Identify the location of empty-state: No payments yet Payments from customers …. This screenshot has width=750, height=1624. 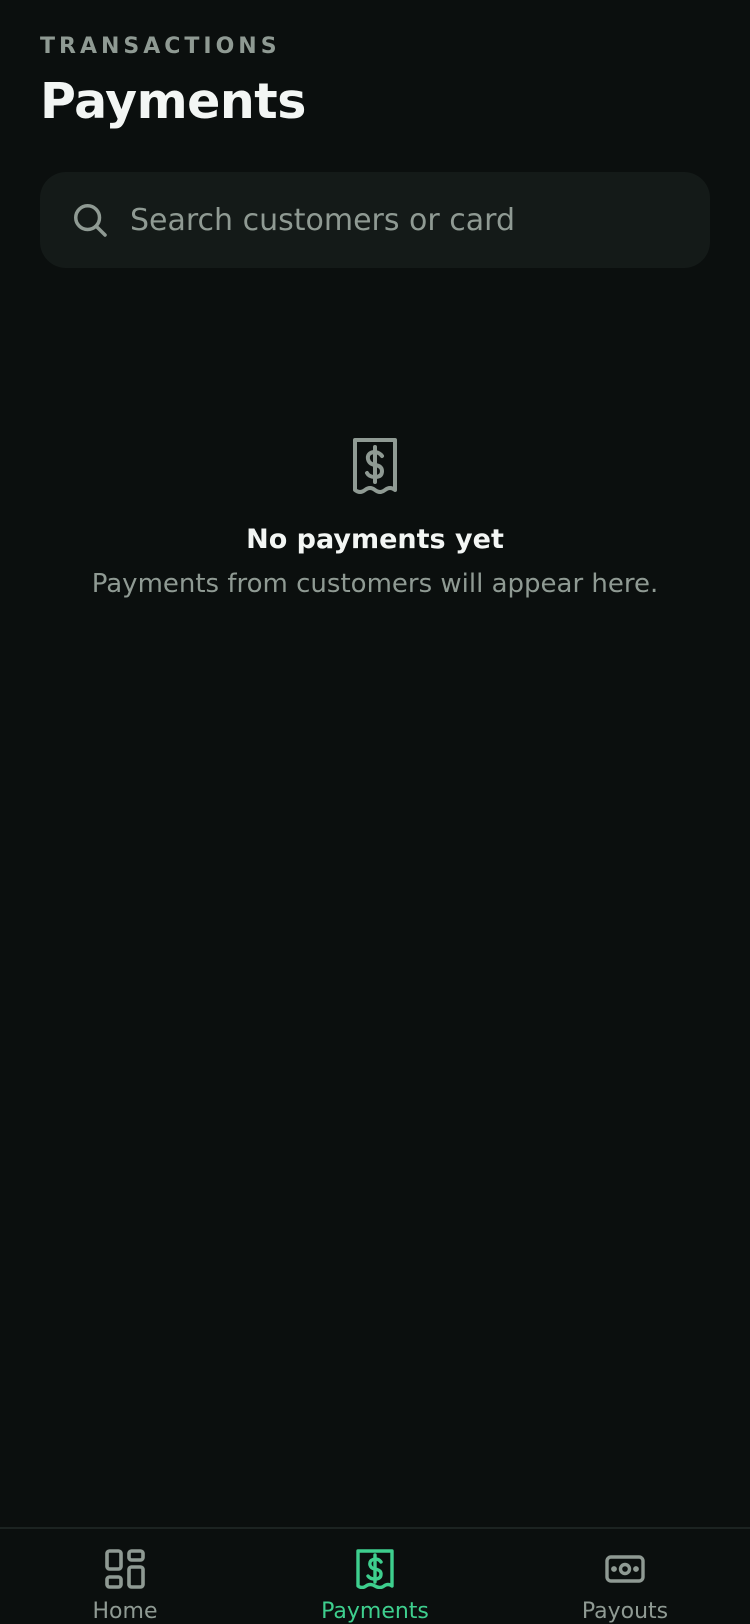
(375, 519).